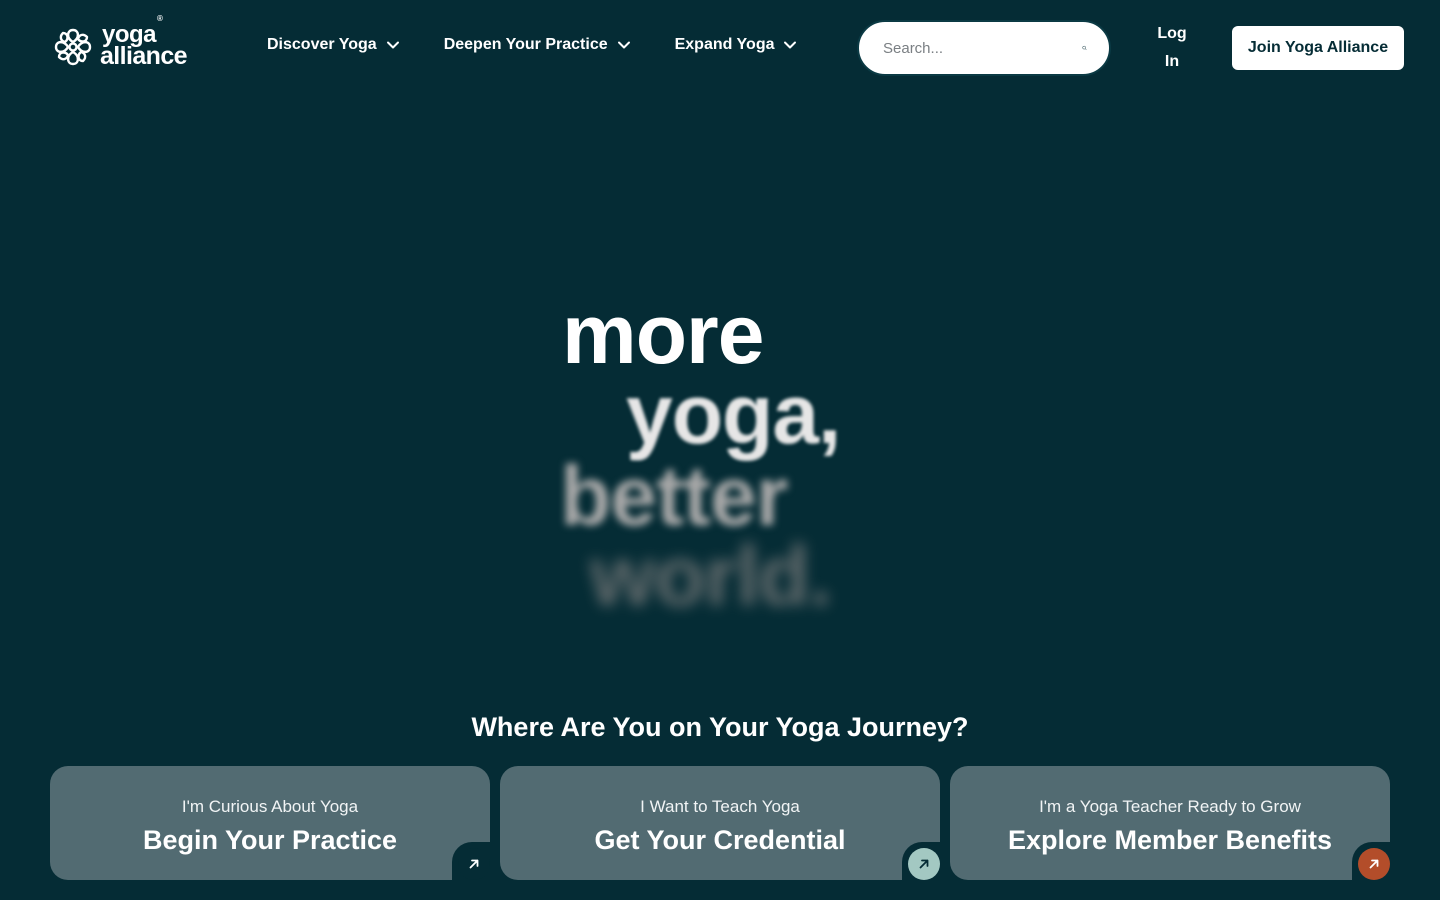 This screenshot has width=1440, height=900. I want to click on nav-expand-yoga: Expand Yoga, so click(736, 45).